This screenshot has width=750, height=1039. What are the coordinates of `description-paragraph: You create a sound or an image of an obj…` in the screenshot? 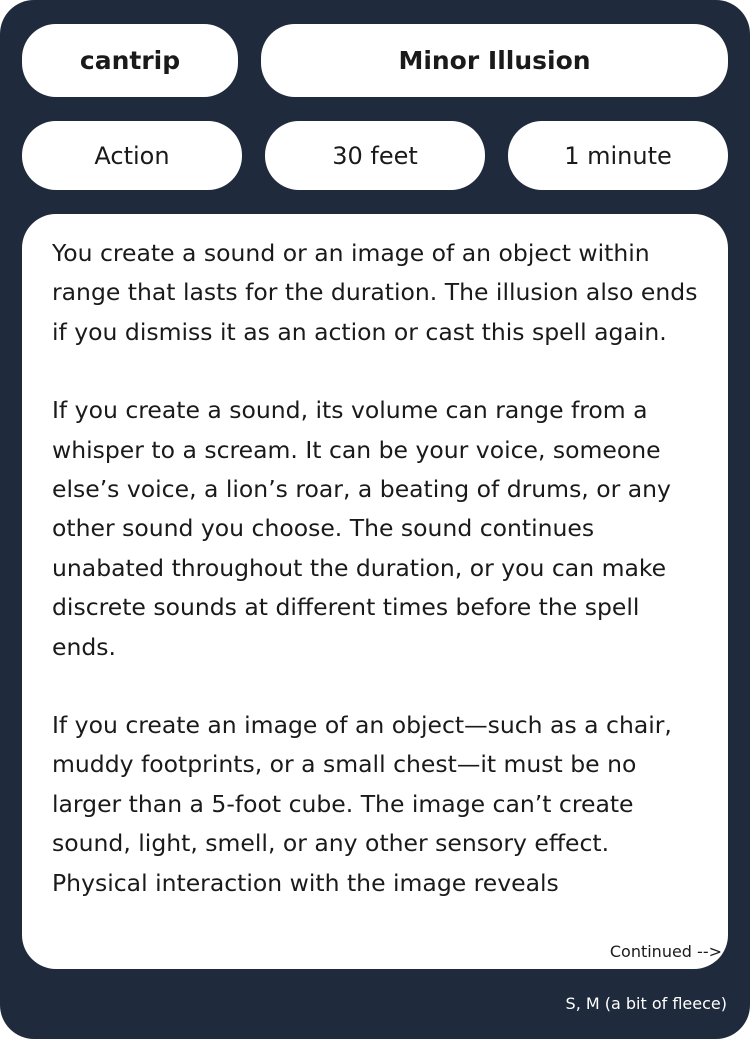 It's located at (375, 292).